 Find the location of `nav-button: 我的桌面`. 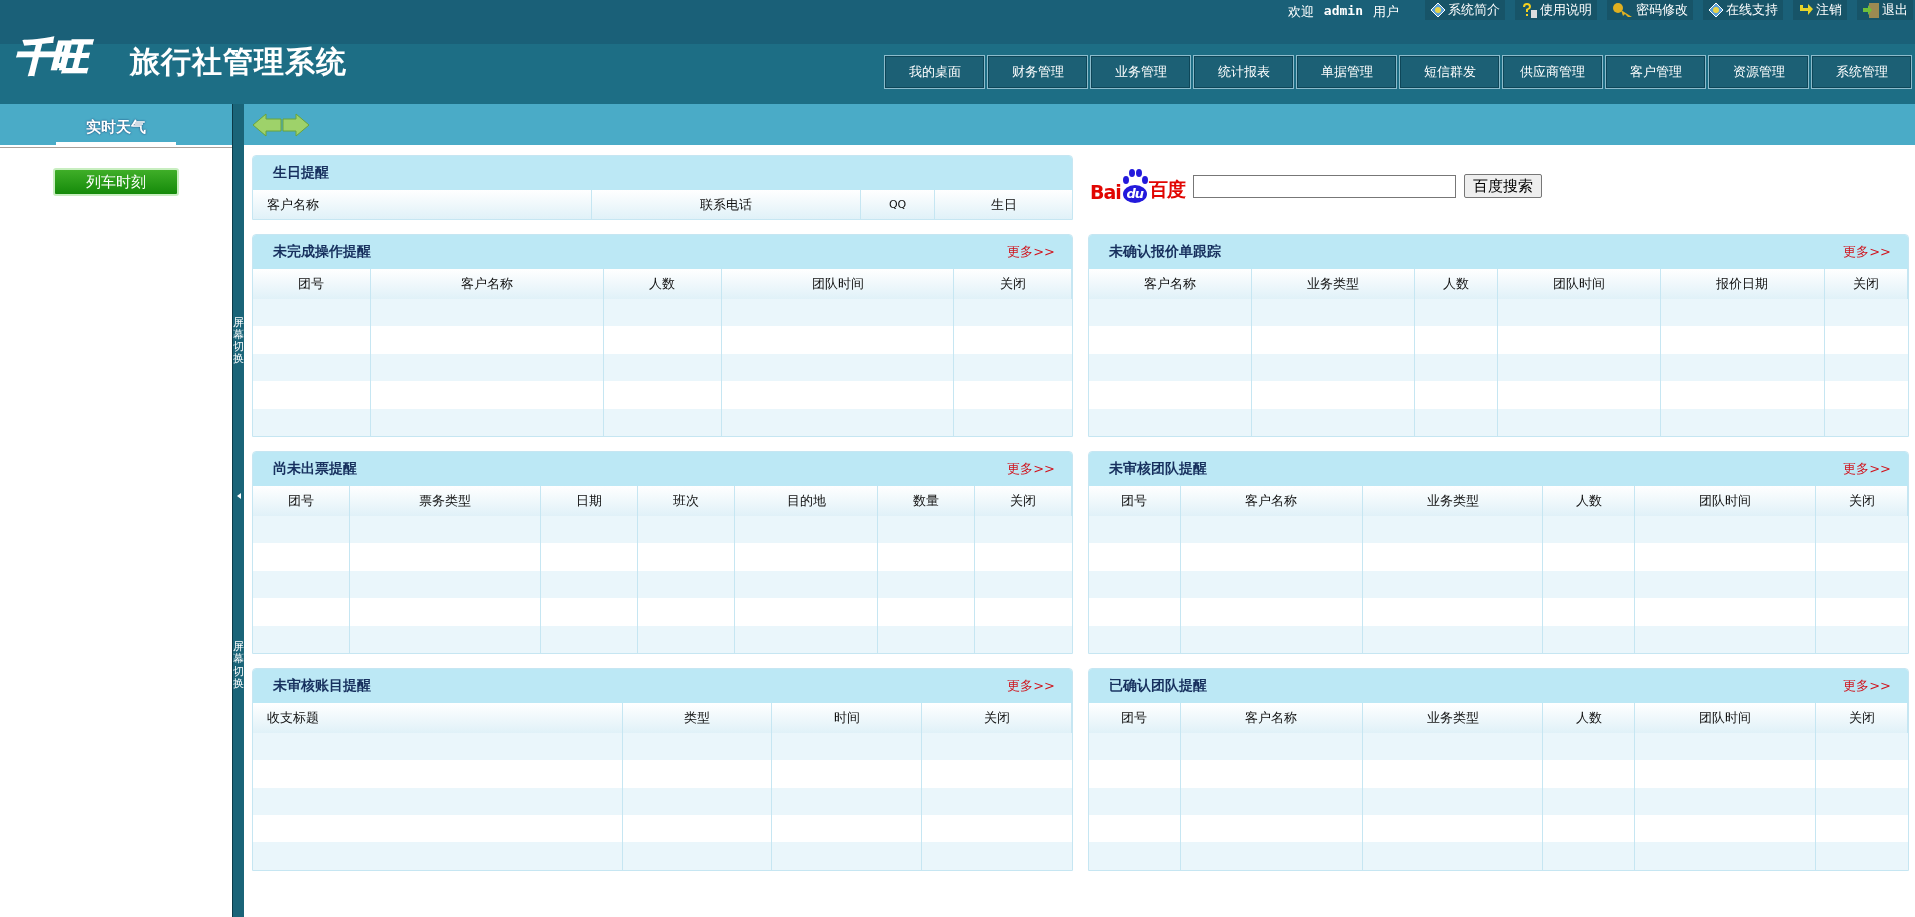

nav-button: 我的桌面 is located at coordinates (934, 72).